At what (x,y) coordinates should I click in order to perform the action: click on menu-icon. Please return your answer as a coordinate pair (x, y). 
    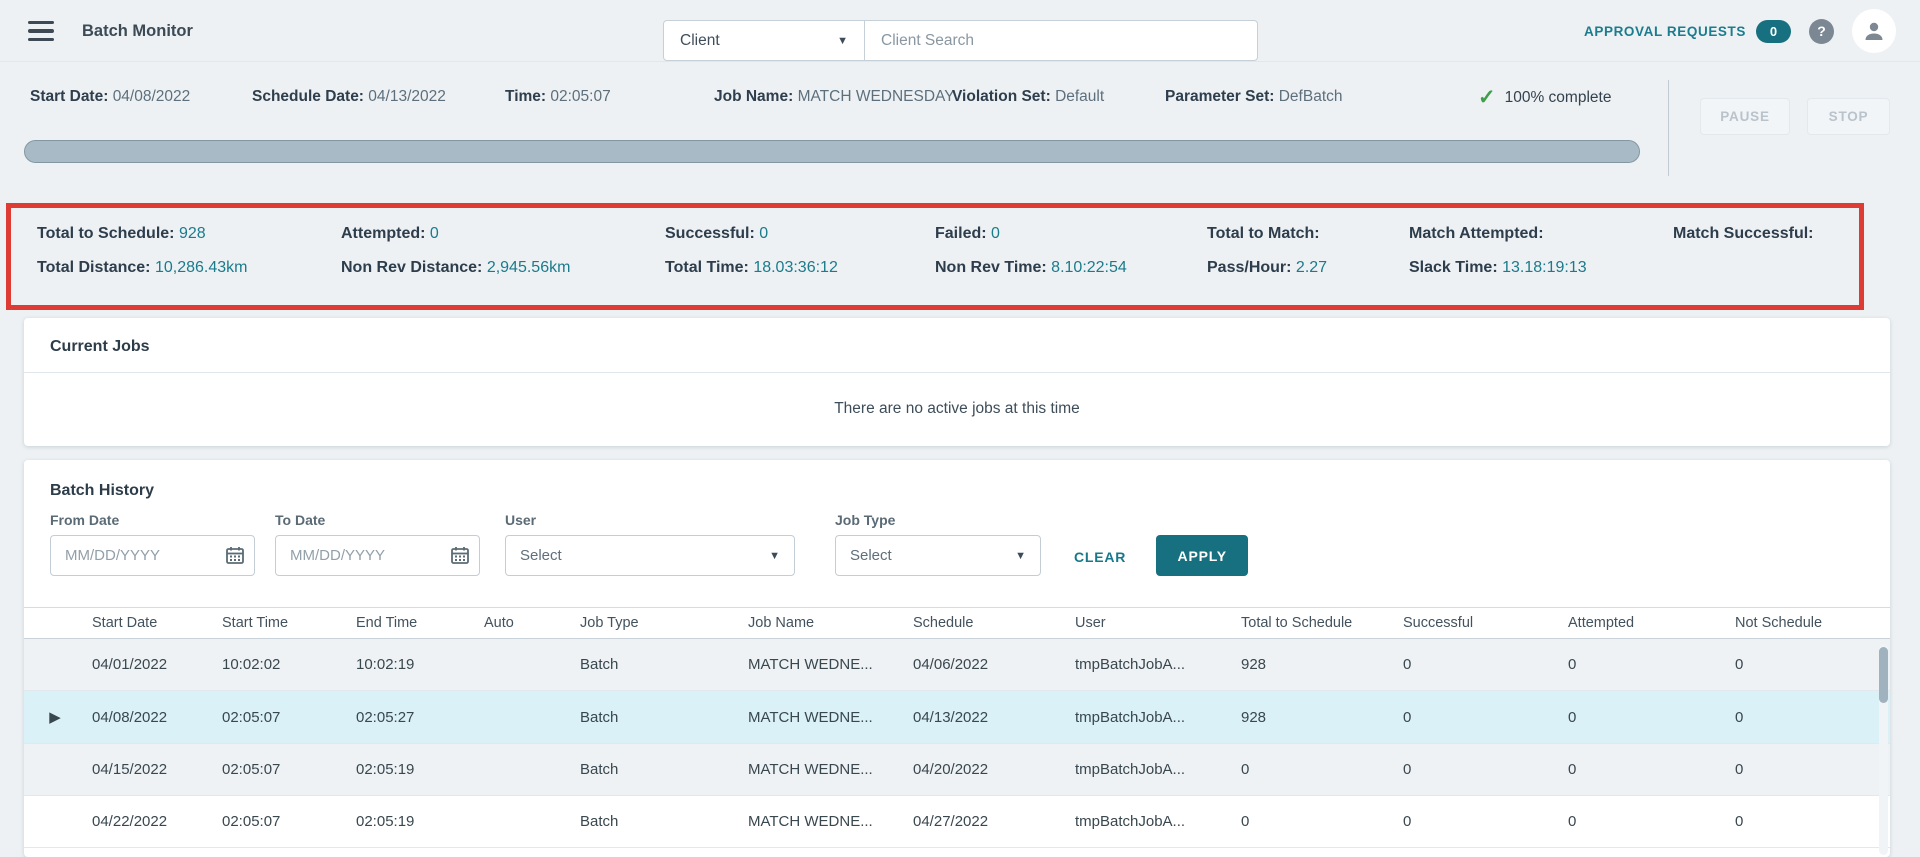
    Looking at the image, I should click on (41, 31).